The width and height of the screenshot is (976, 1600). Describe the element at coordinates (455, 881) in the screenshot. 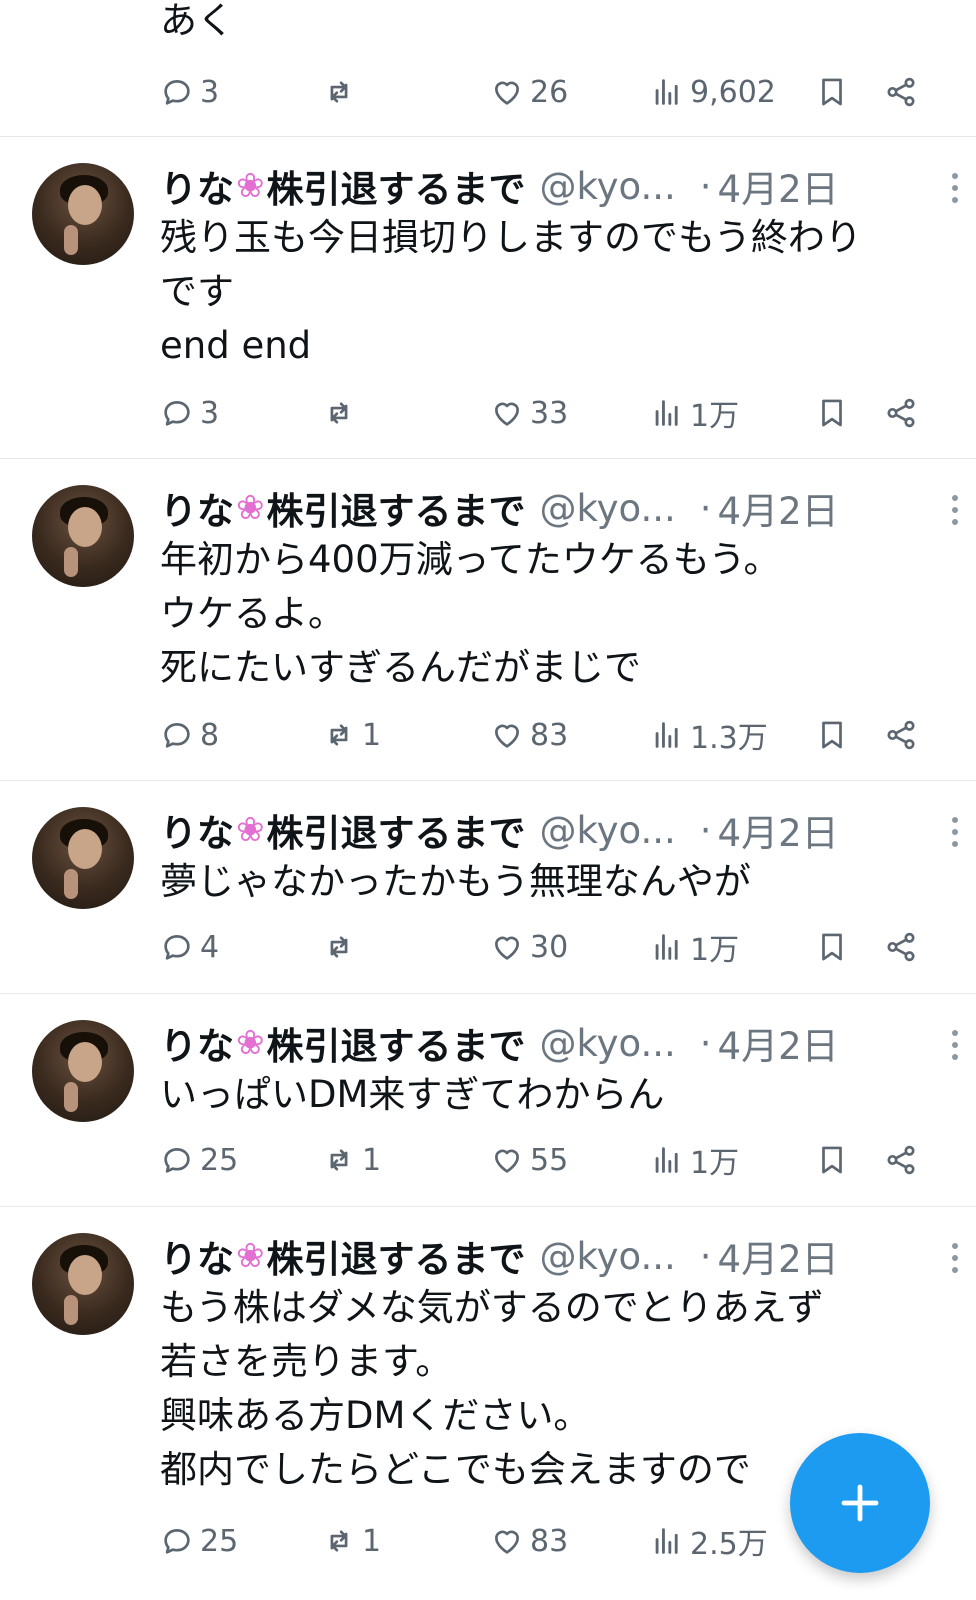

I see `tweet-text: 夢じゃなかったかもう無理なんやが` at that location.